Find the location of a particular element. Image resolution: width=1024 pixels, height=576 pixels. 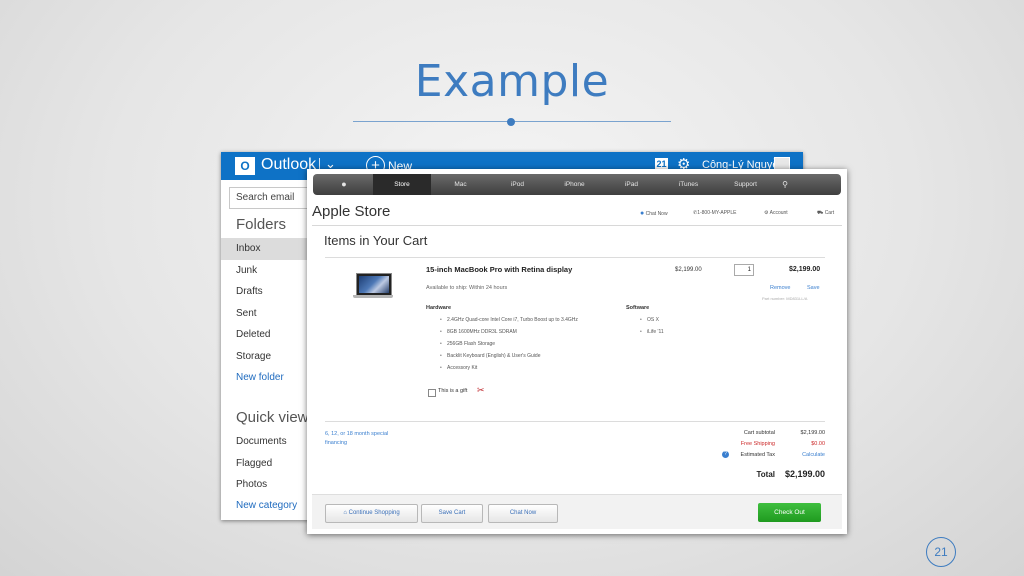

phone-link: ✆1-800-MY-APPLE is located at coordinates (714, 213).